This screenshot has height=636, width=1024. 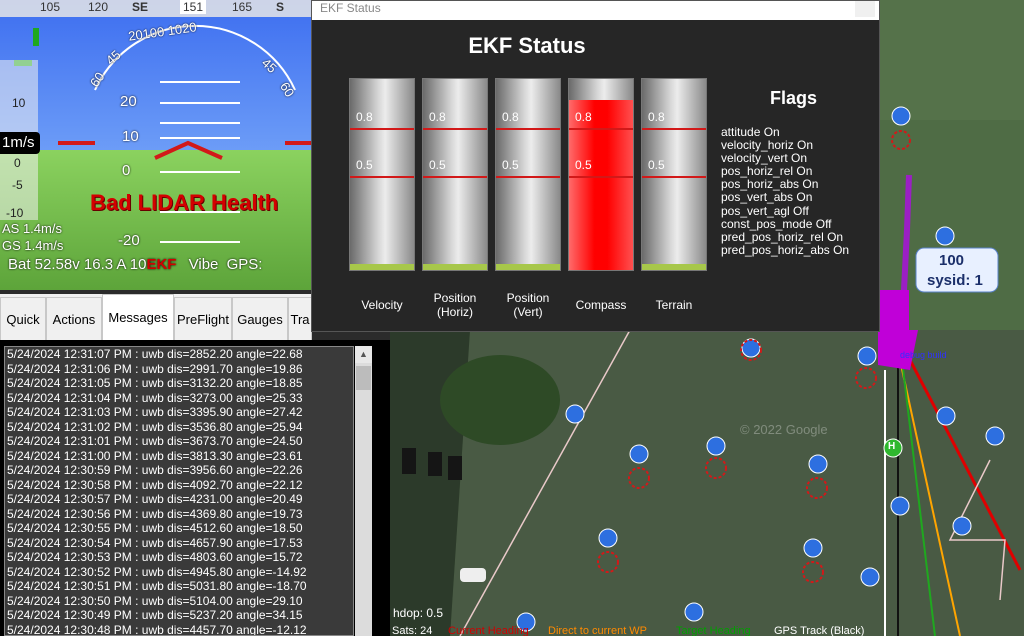 I want to click on flag-item: pos_vert_agl Off, so click(x=765, y=210).